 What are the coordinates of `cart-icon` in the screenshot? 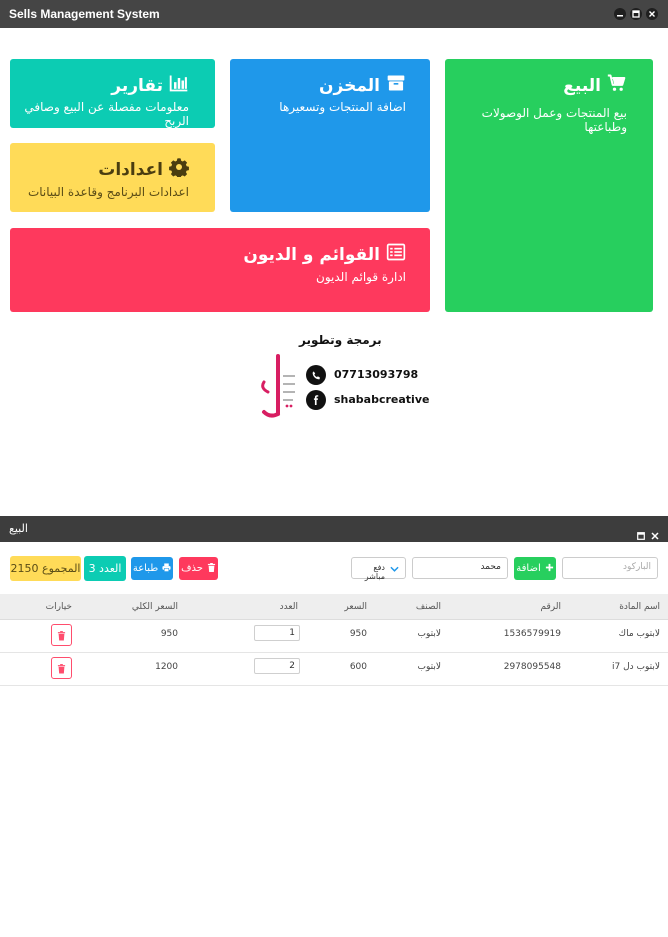 It's located at (617, 85).